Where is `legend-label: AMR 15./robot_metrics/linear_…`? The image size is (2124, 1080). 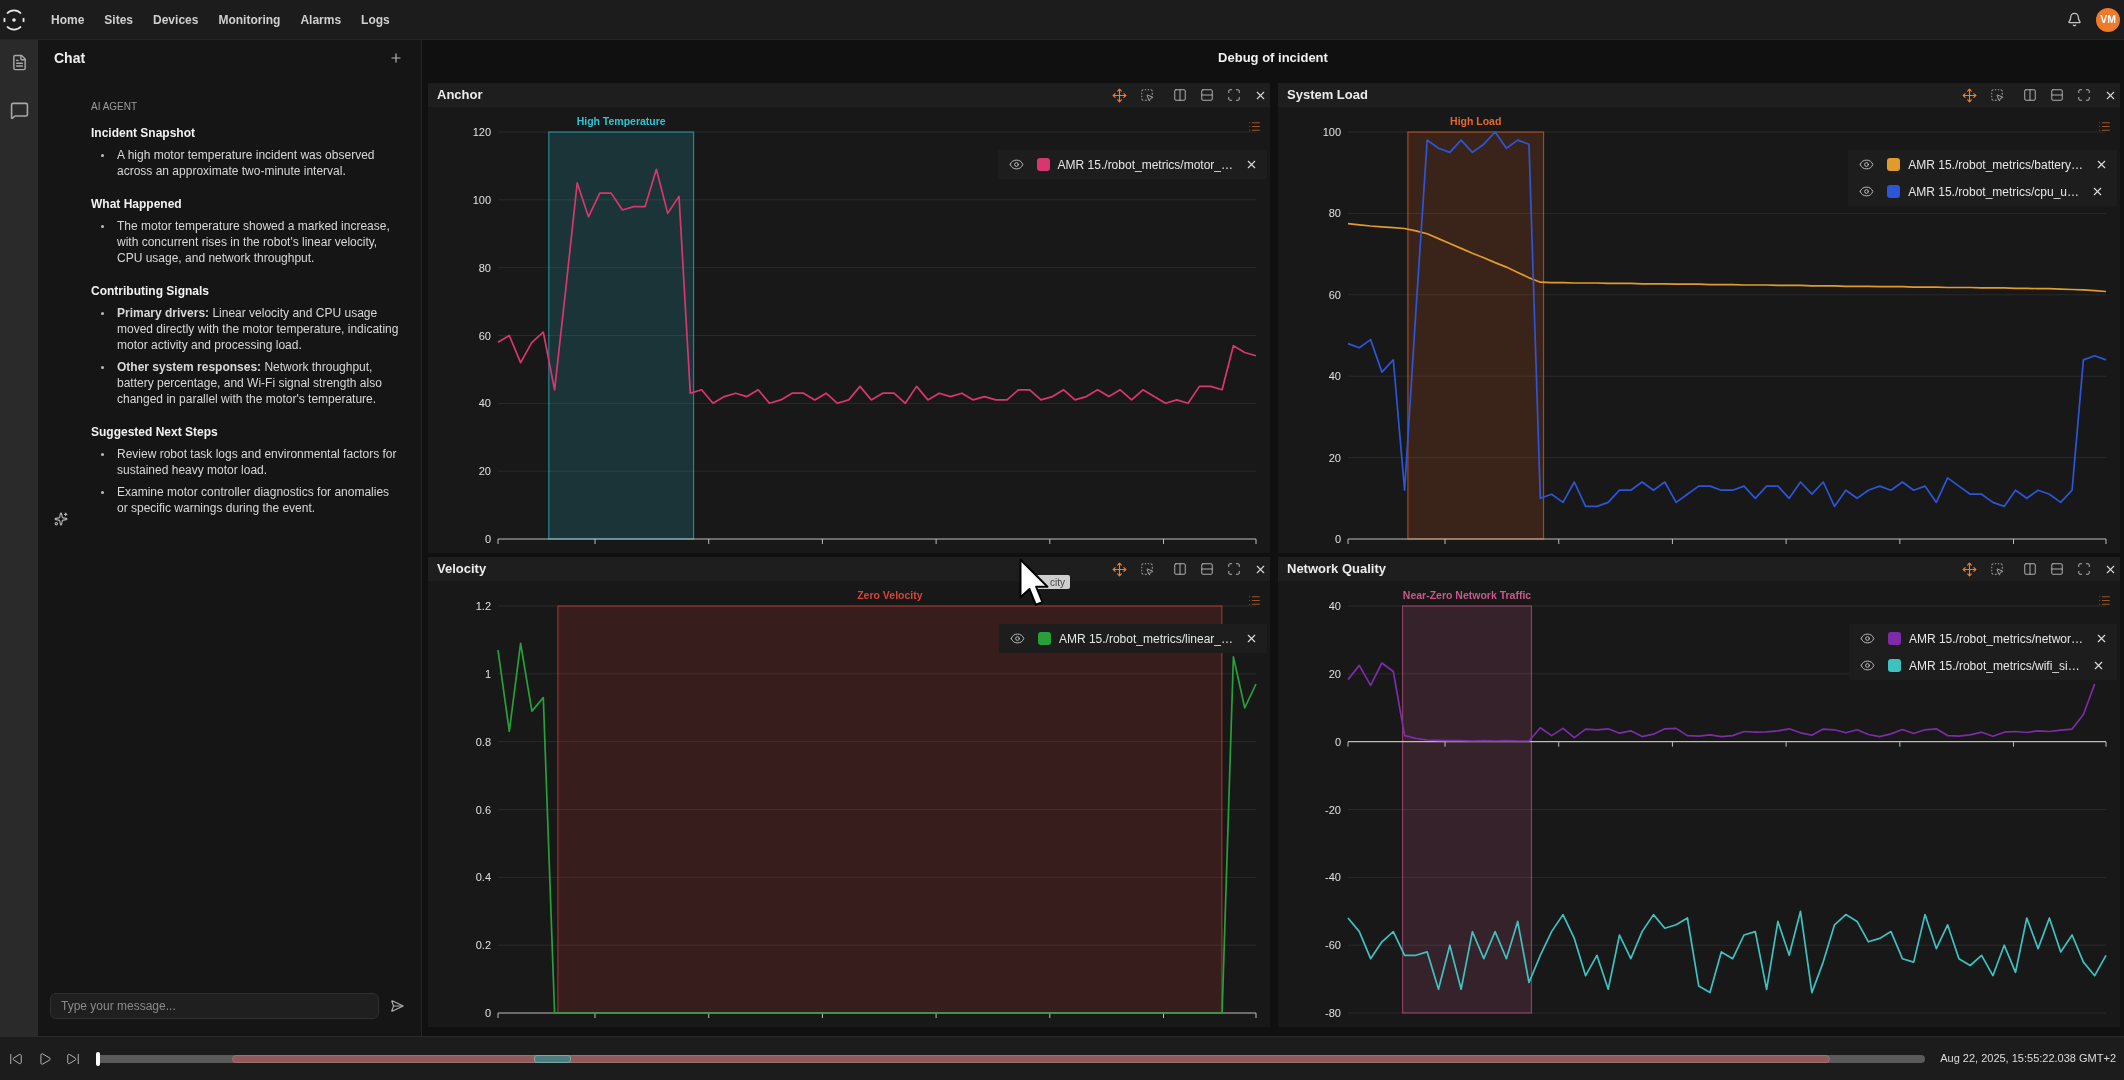
legend-label: AMR 15./robot_metrics/linear_… is located at coordinates (1145, 639).